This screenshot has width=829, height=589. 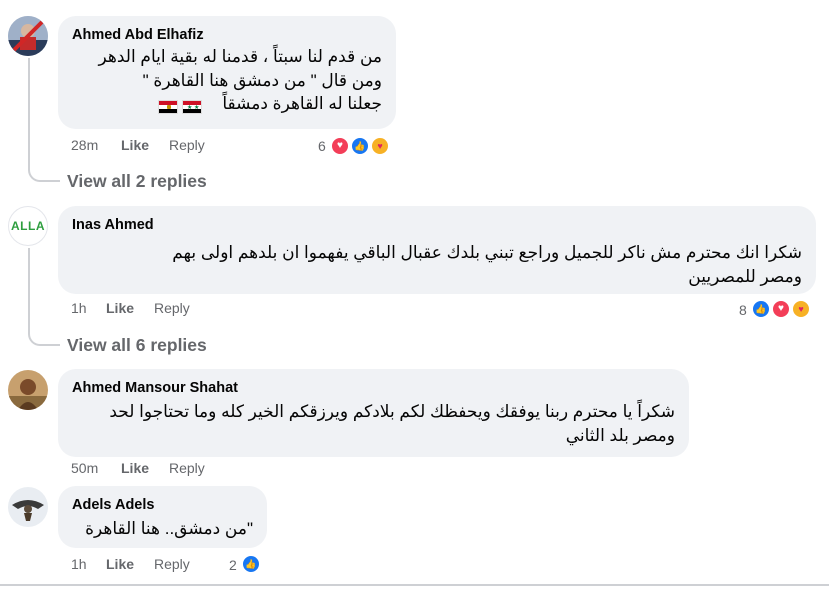 I want to click on avatar: ALLA, so click(x=28, y=226).